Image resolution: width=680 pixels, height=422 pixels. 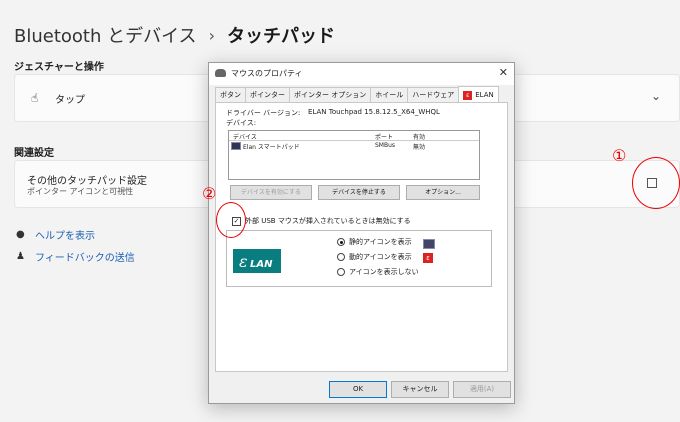 I want to click on tab-wheel: ホイール, so click(x=389, y=94).